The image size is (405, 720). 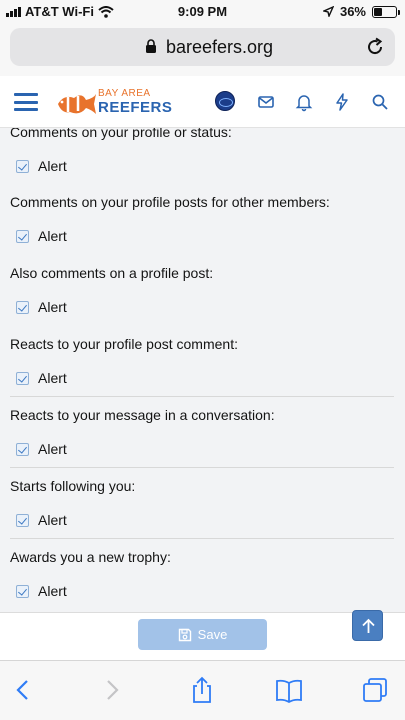 I want to click on floppy-disk-icon, so click(x=184, y=634).